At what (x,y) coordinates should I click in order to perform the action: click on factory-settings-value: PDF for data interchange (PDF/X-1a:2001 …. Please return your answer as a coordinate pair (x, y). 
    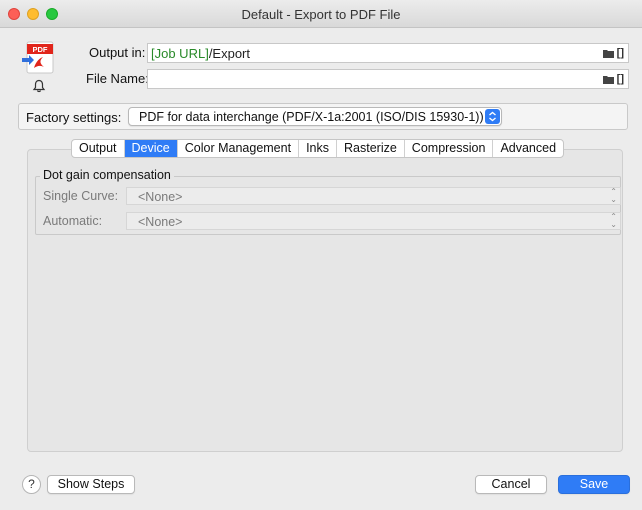
    Looking at the image, I should click on (311, 117).